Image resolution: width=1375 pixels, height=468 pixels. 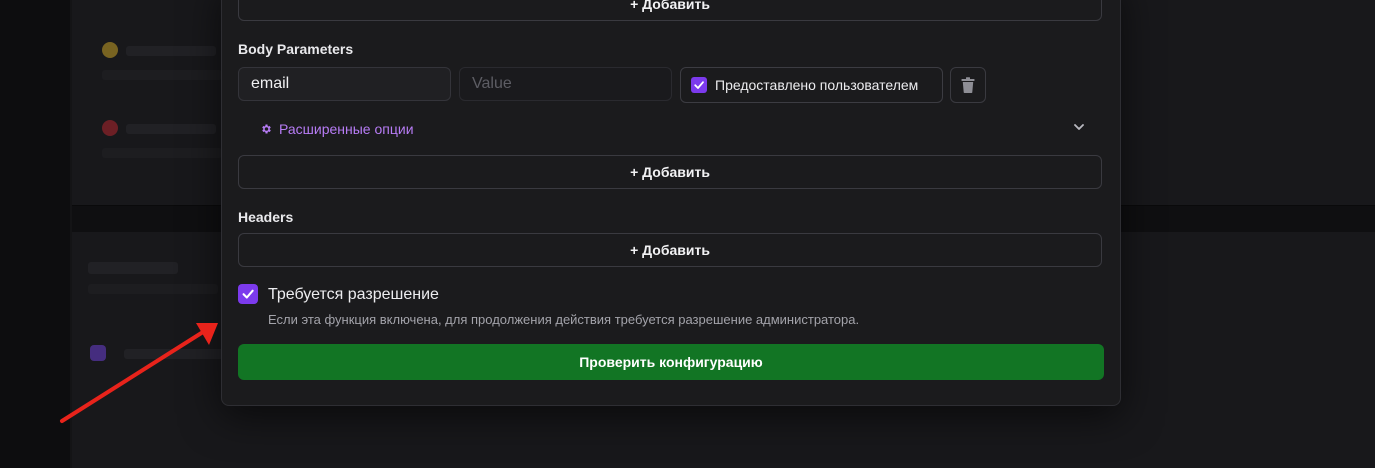 What do you see at coordinates (670, 250) in the screenshot?
I see `add-header-button: + Добавить` at bounding box center [670, 250].